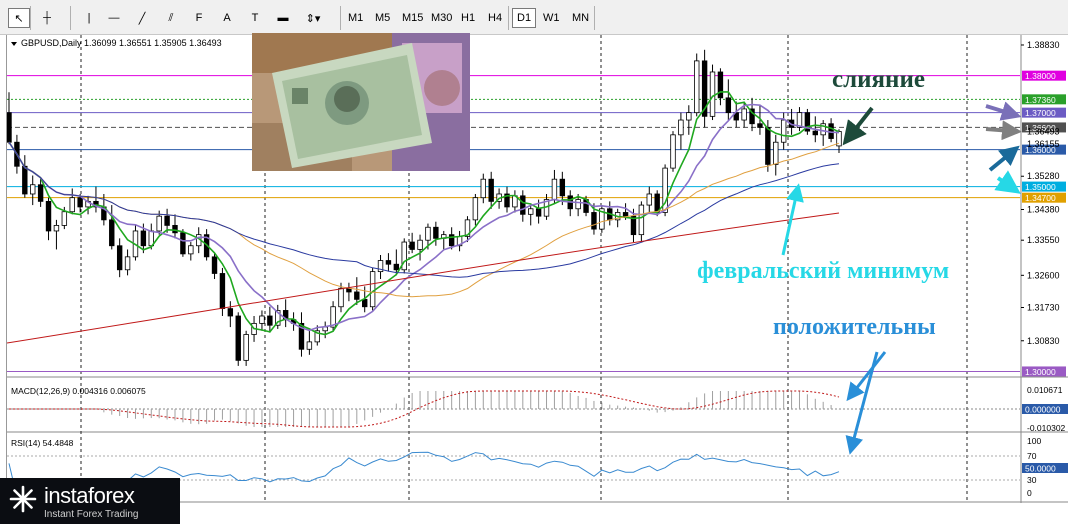 This screenshot has height=524, width=1068. What do you see at coordinates (1034, 441) in the screenshot?
I see `rsi-y-label: 100` at bounding box center [1034, 441].